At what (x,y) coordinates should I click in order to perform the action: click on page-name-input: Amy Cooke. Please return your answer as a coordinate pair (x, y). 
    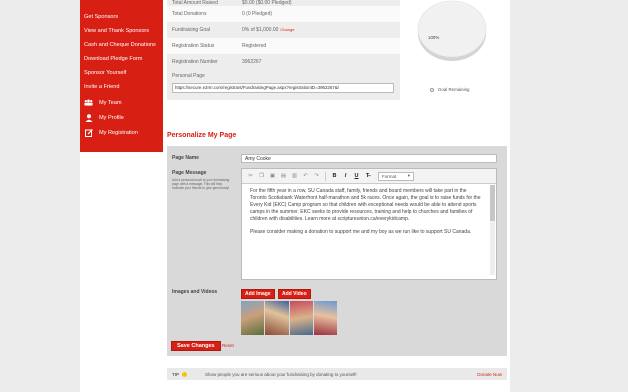
    Looking at the image, I should click on (369, 158).